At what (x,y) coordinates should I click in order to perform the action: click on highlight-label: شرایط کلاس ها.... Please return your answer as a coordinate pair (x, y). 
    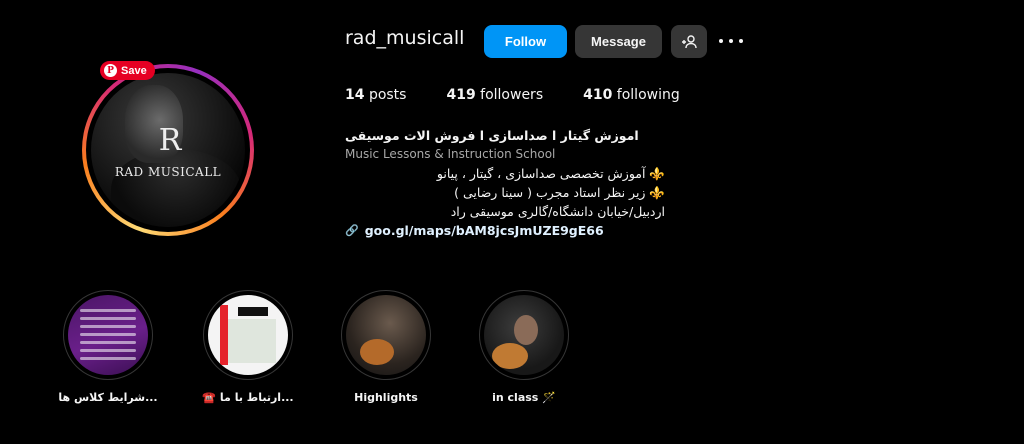
    Looking at the image, I should click on (108, 397).